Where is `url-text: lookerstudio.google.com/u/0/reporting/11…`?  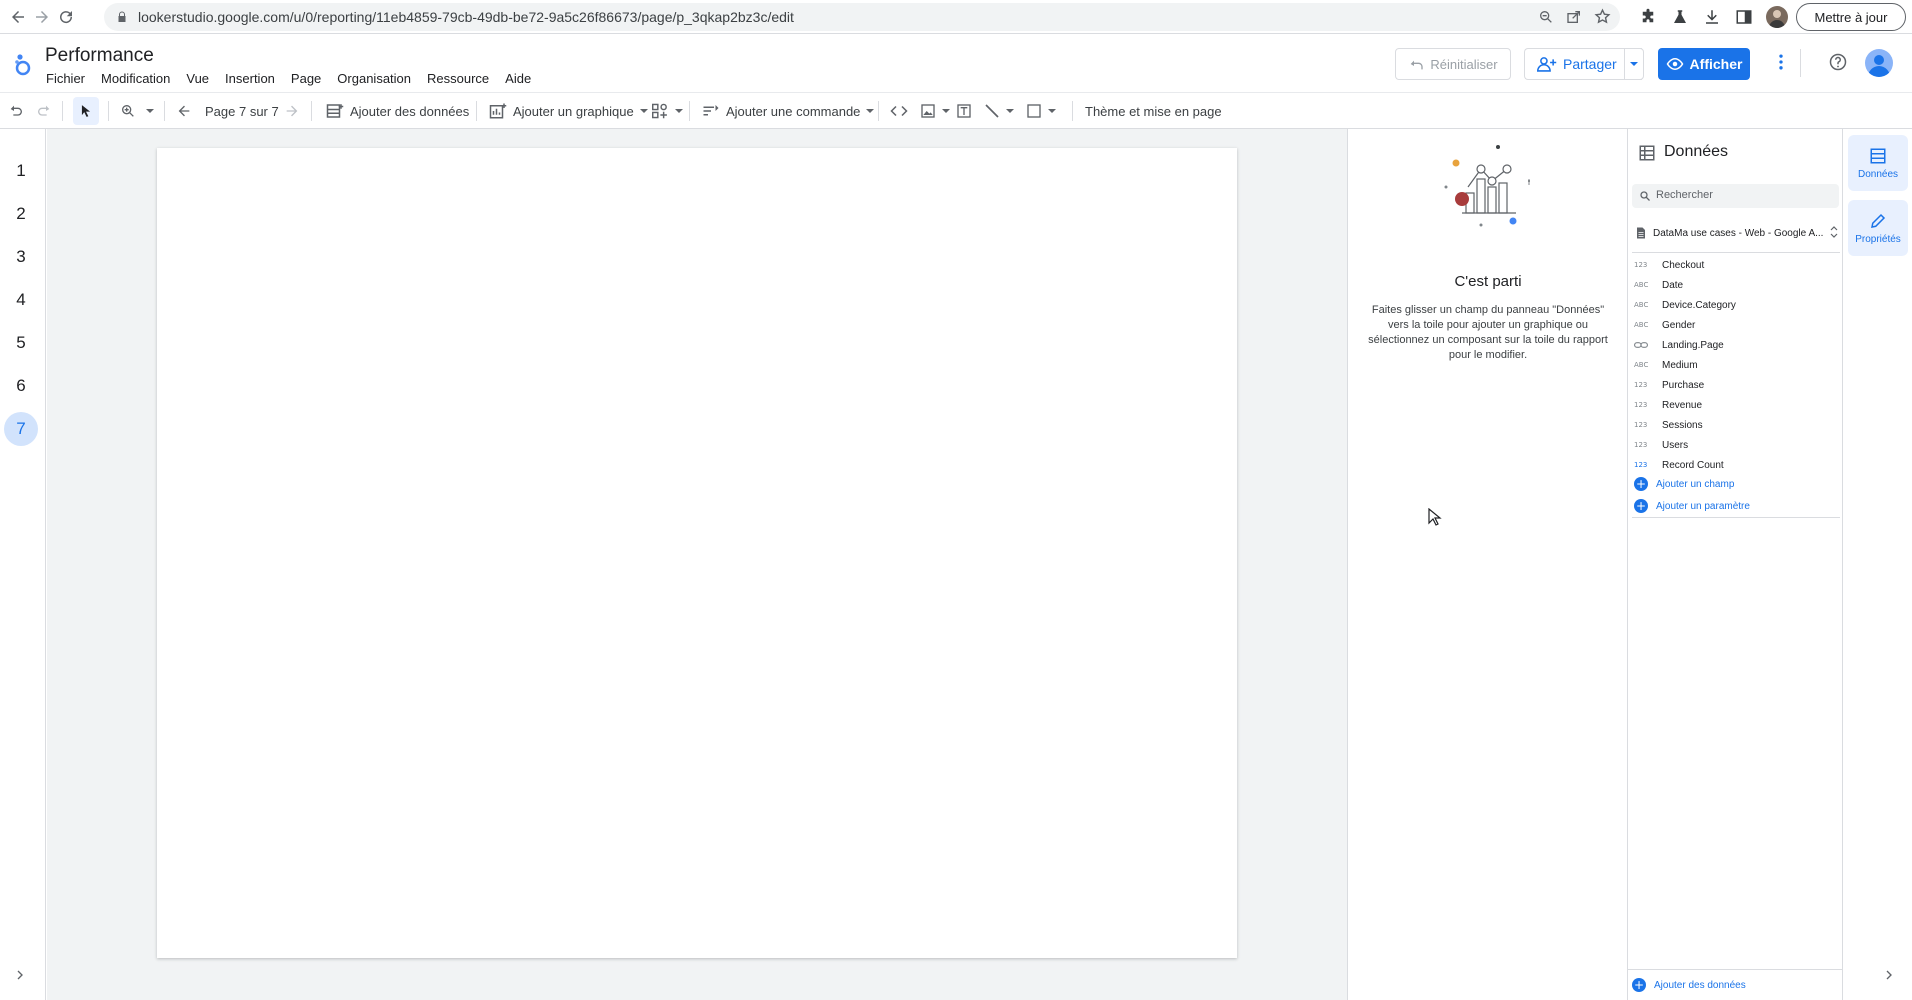
url-text: lookerstudio.google.com/u/0/reporting/11… is located at coordinates (466, 17).